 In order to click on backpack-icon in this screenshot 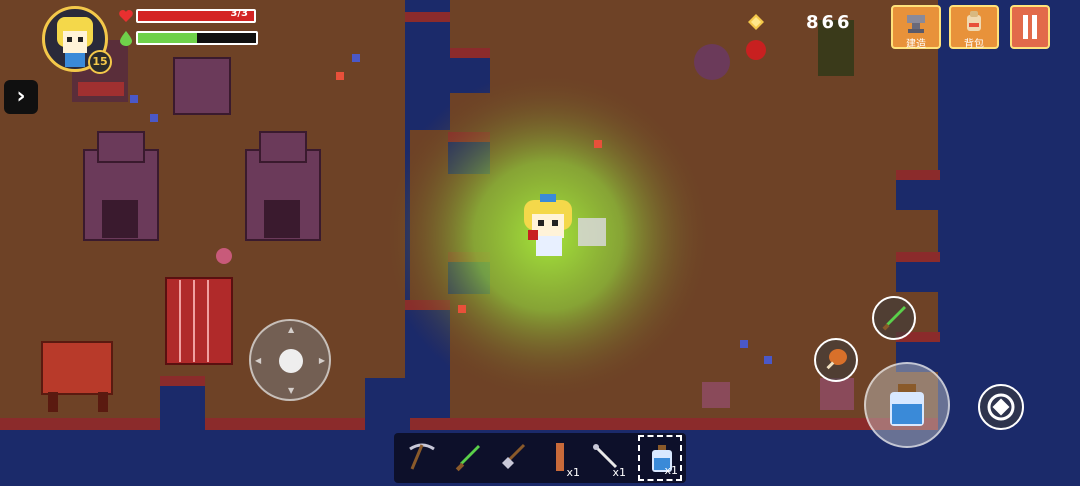, I will do `click(974, 21)`.